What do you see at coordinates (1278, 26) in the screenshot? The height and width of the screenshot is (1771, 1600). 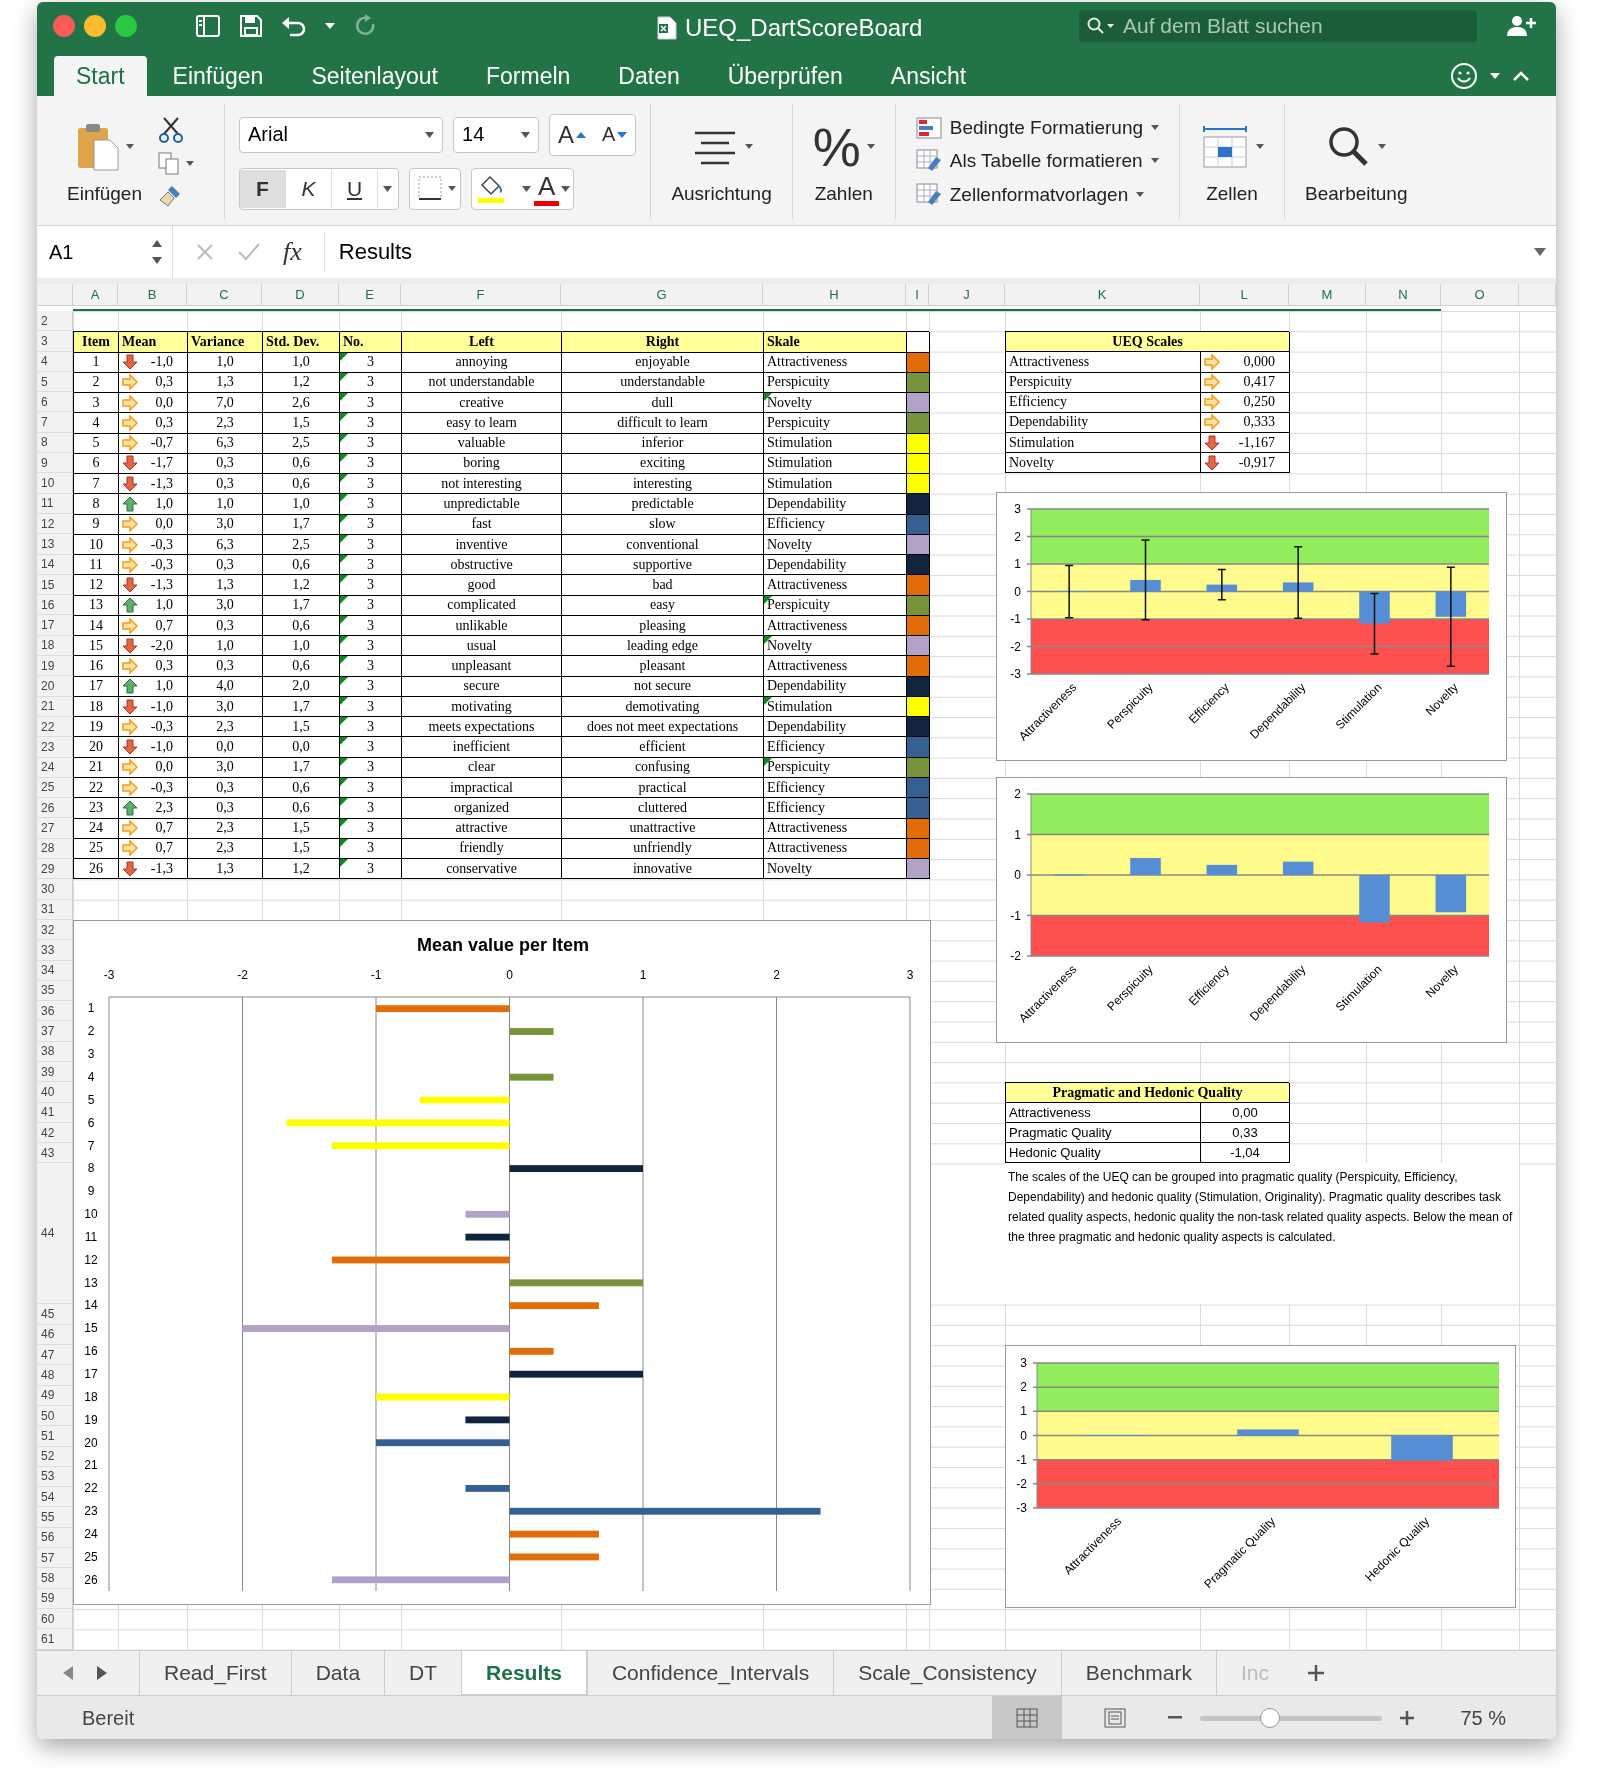 I see `search-field: Auf dem Blatt suchen` at bounding box center [1278, 26].